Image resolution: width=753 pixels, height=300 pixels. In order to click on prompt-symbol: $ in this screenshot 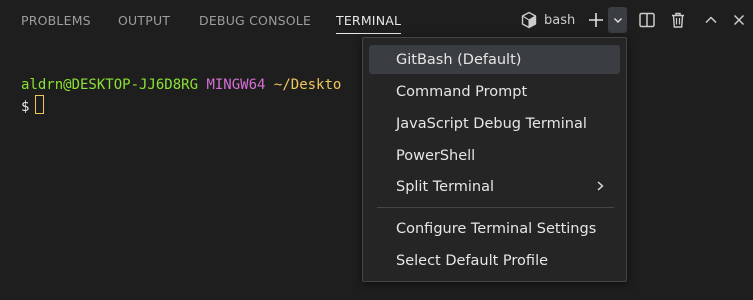, I will do `click(25, 107)`.